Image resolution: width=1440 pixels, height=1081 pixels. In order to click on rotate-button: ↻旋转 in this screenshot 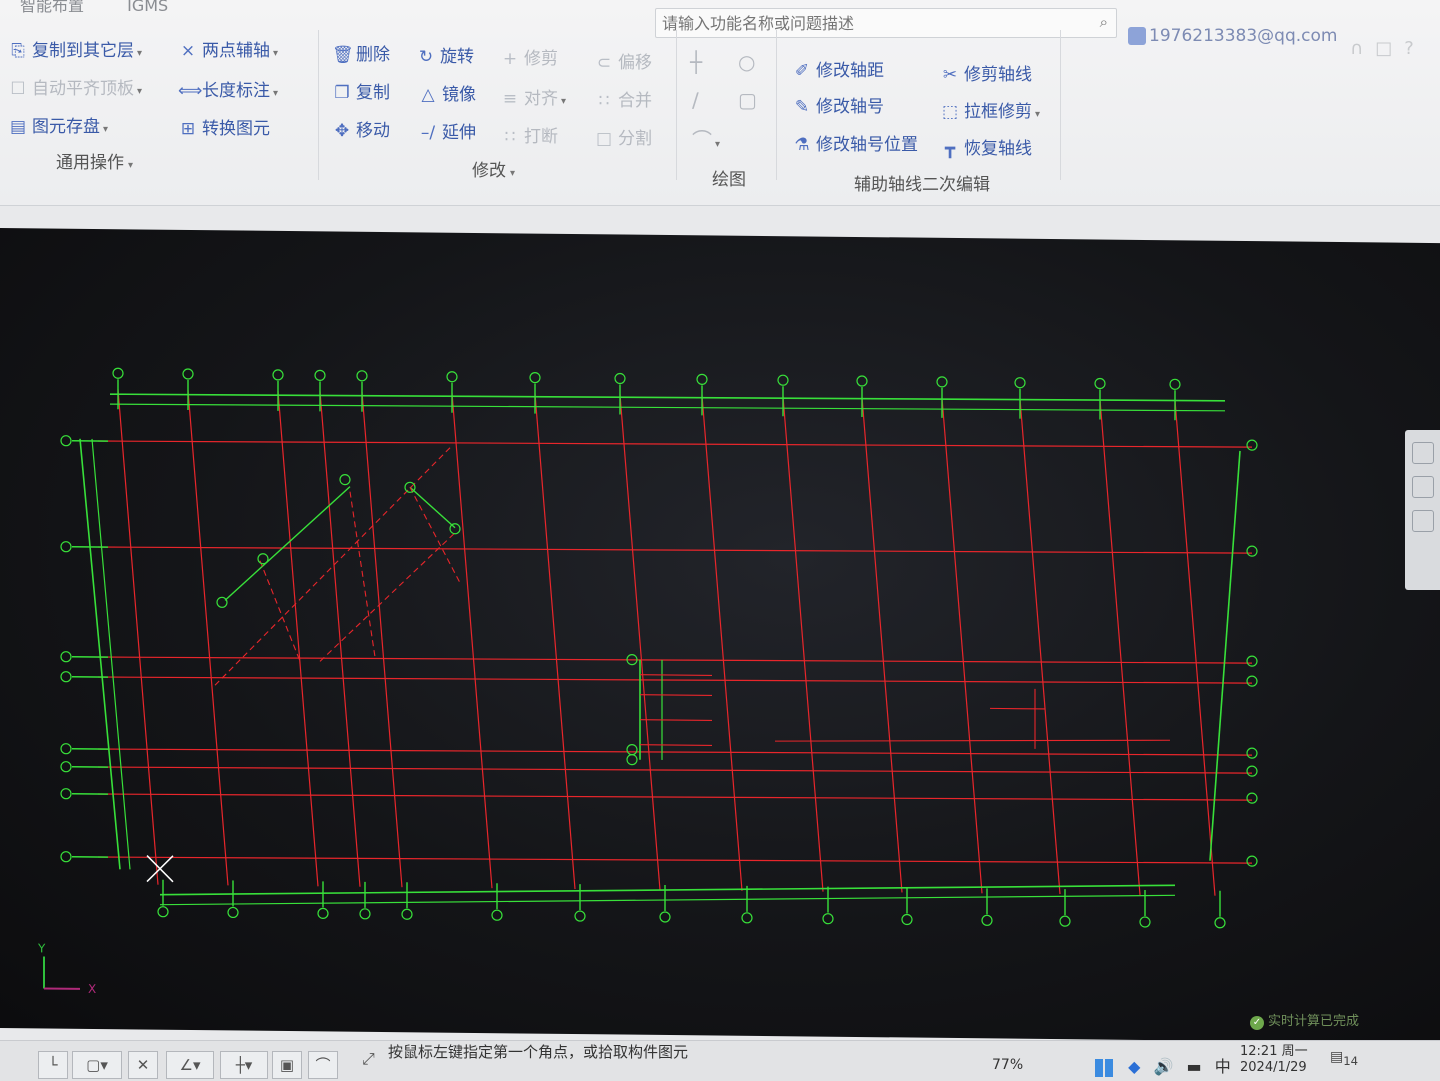, I will do `click(445, 54)`.